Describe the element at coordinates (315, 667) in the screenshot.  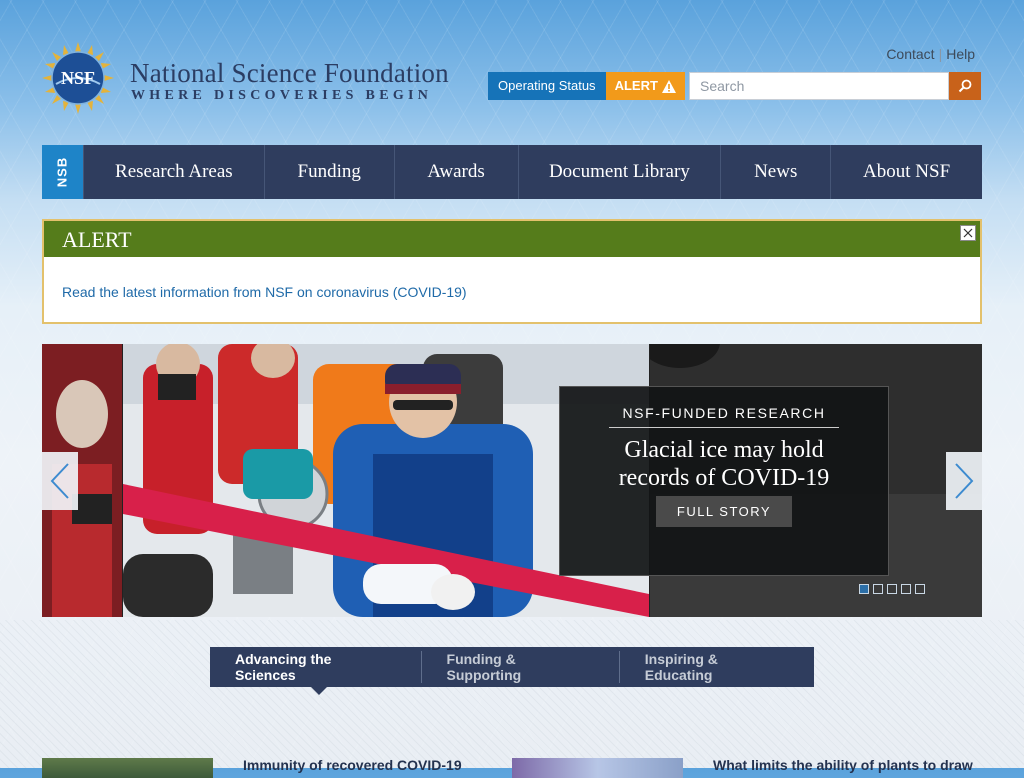
I see `tab-advancing-the-sciences: Advancing the Sciences` at that location.